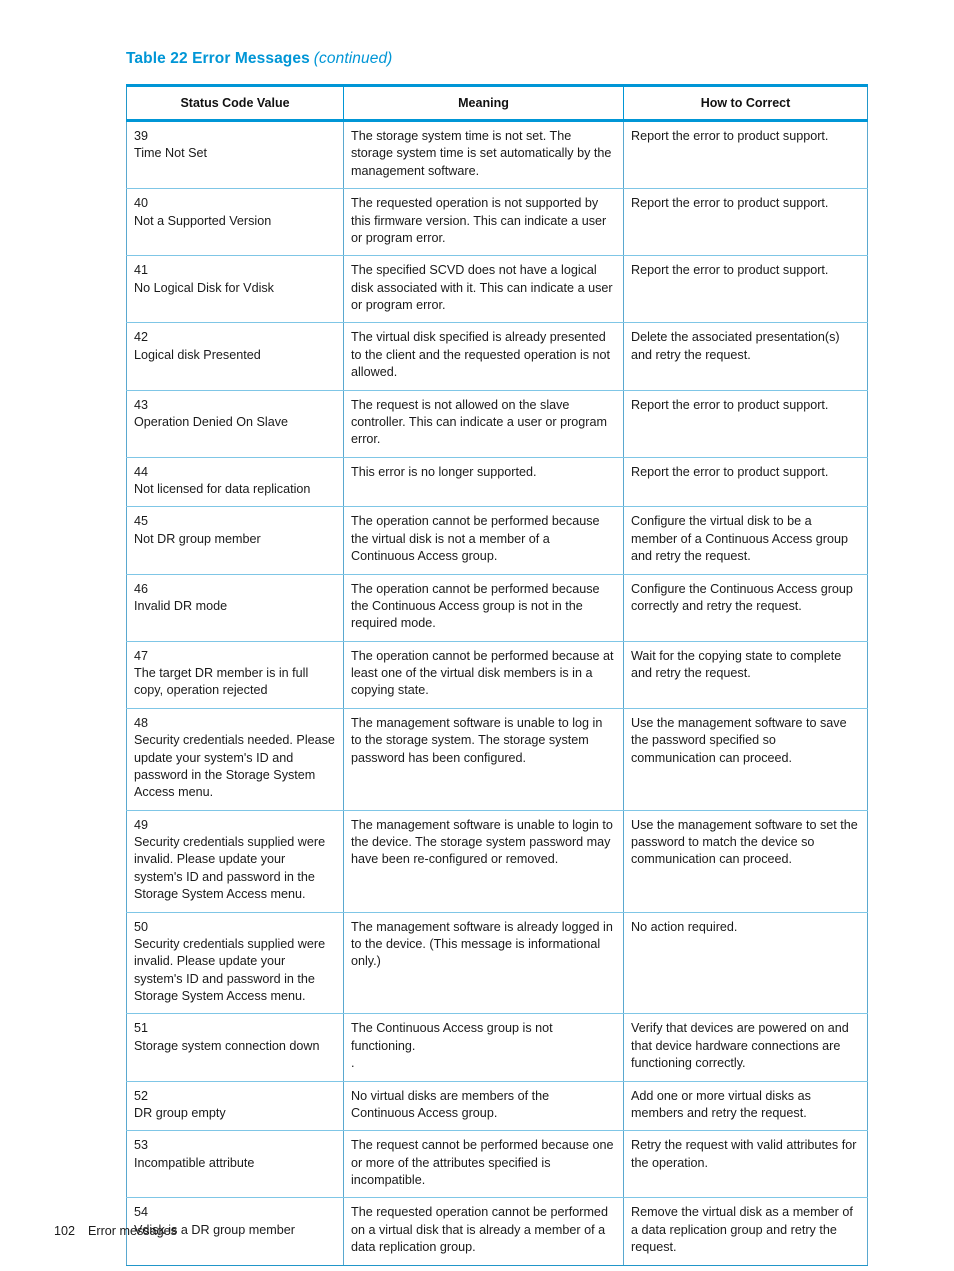 The width and height of the screenshot is (954, 1271). Describe the element at coordinates (353, 58) in the screenshot. I see `table-caption-continued: (continued)` at that location.